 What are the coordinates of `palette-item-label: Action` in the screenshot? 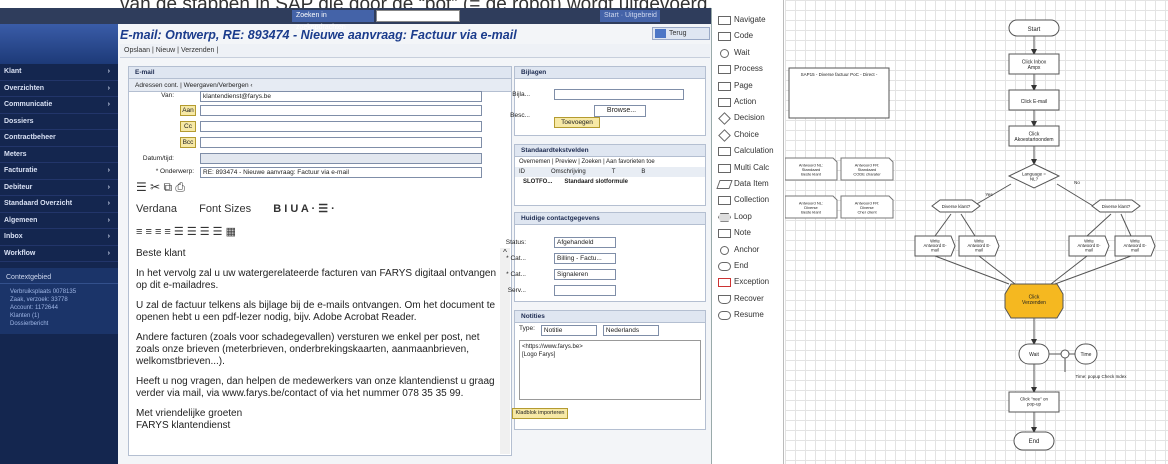 It's located at (745, 101).